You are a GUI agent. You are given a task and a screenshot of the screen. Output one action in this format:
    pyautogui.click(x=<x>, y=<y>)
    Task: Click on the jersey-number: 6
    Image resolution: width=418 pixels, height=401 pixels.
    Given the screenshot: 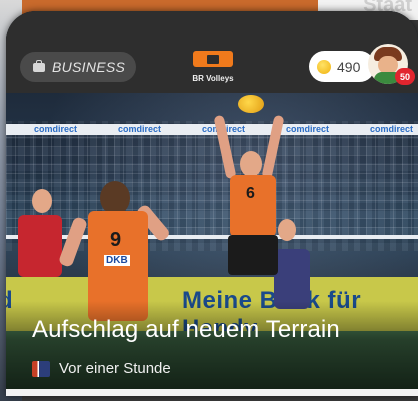 What is the action you would take?
    pyautogui.click(x=250, y=193)
    